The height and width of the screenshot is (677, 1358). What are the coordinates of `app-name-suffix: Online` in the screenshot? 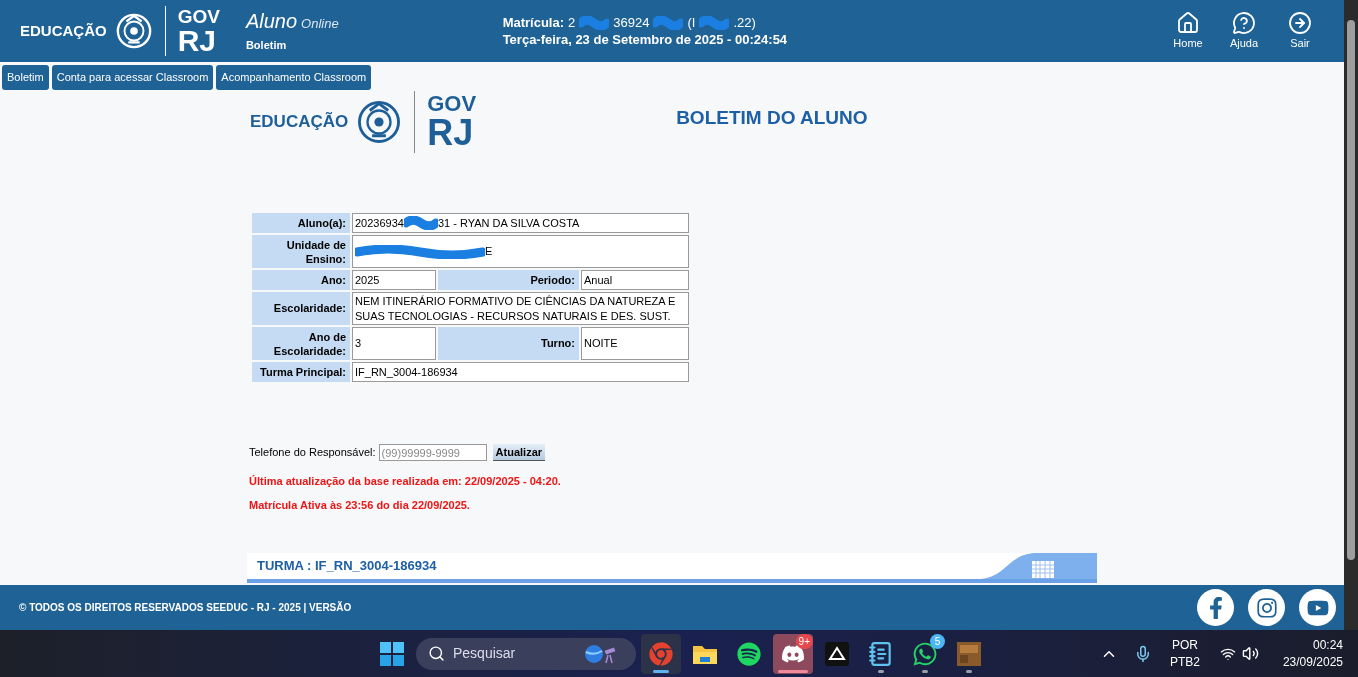 It's located at (320, 23).